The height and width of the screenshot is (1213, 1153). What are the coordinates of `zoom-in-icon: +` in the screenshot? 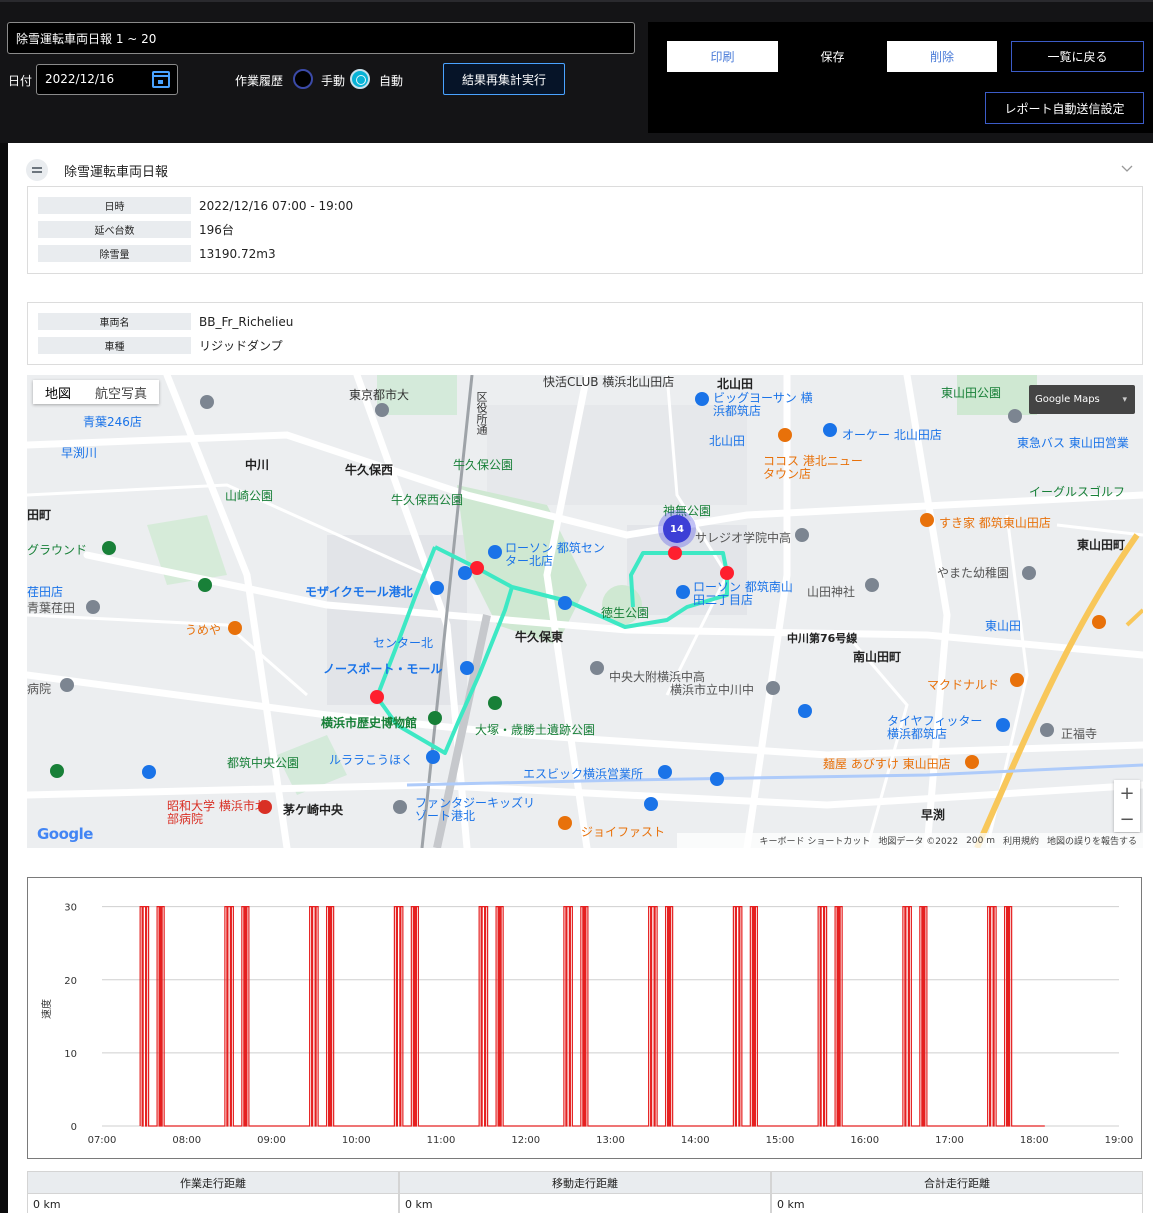 It's located at (1127, 793).